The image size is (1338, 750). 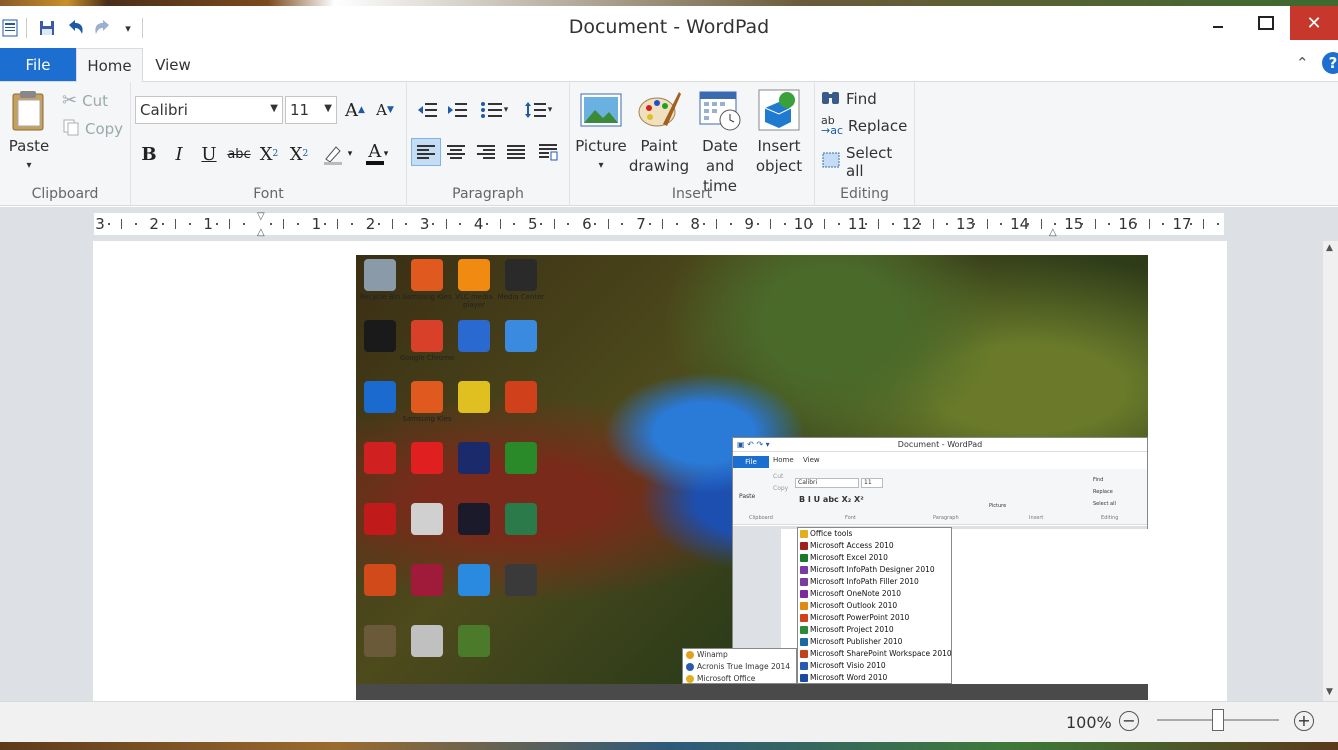 What do you see at coordinates (874, 642) in the screenshot?
I see `start-menu-item: Microsoft Publisher 2010` at bounding box center [874, 642].